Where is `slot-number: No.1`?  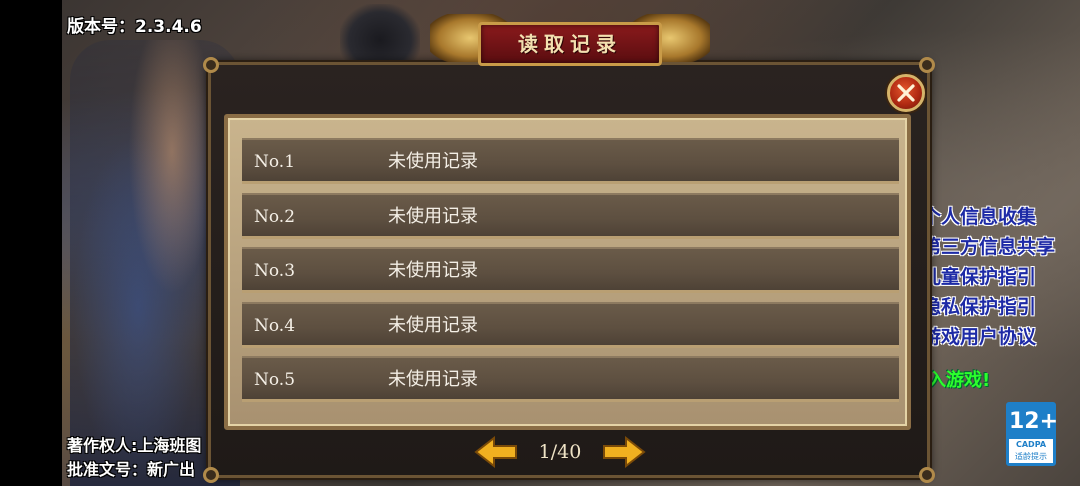 slot-number: No.1 is located at coordinates (275, 162).